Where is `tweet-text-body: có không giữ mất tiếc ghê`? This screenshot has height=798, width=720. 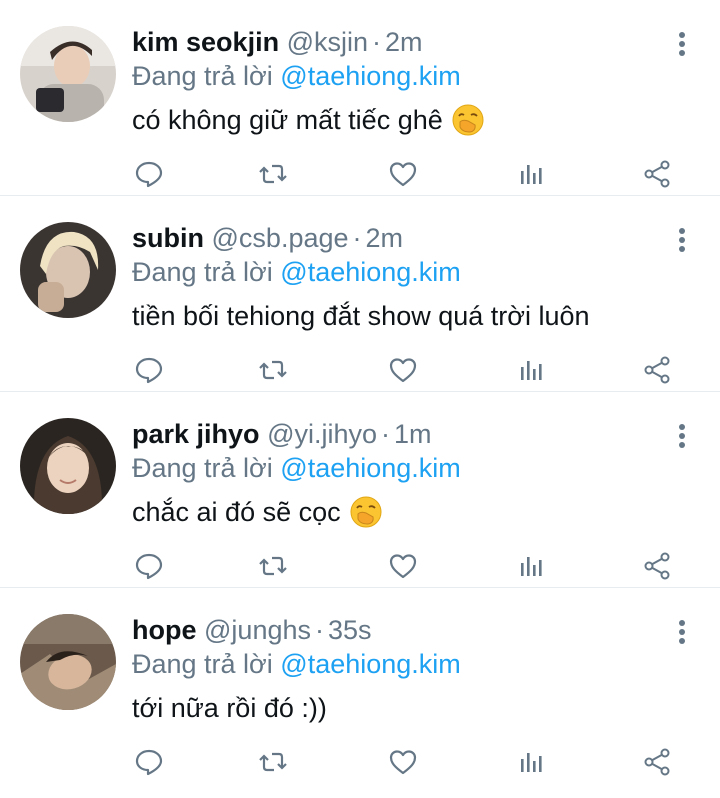
tweet-text-body: có không giữ mất tiếc ghê is located at coordinates (287, 120).